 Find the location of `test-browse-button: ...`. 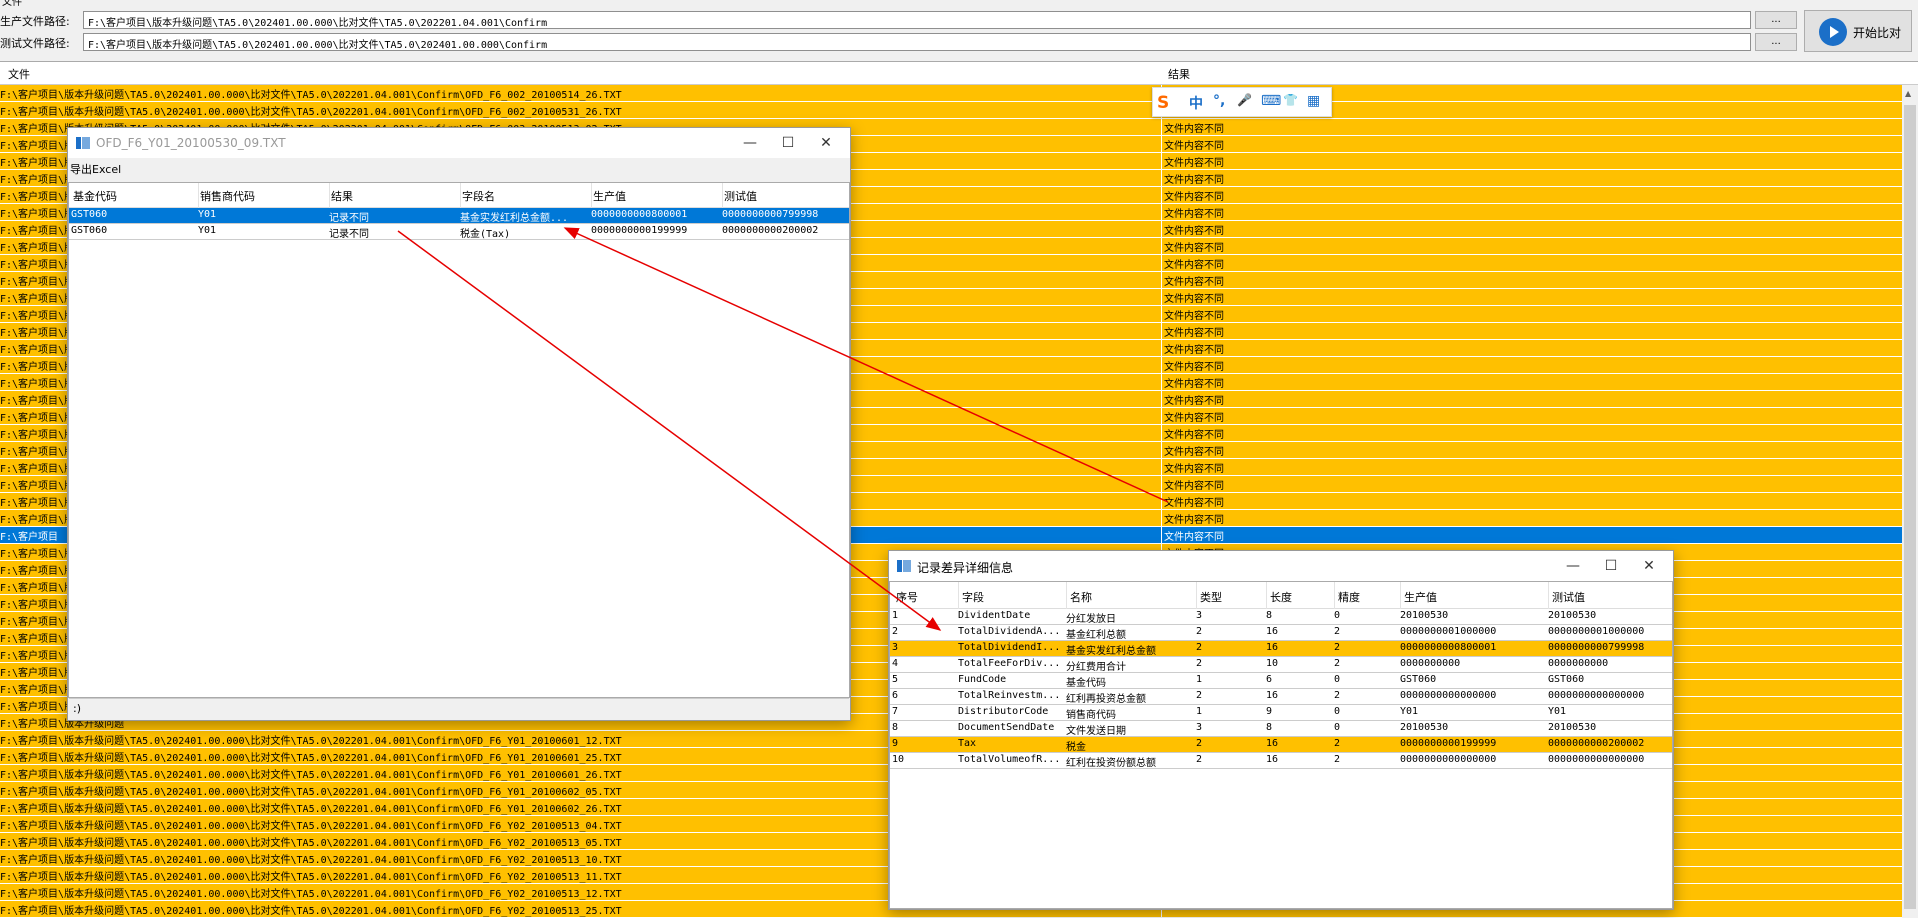

test-browse-button: ... is located at coordinates (1776, 42).